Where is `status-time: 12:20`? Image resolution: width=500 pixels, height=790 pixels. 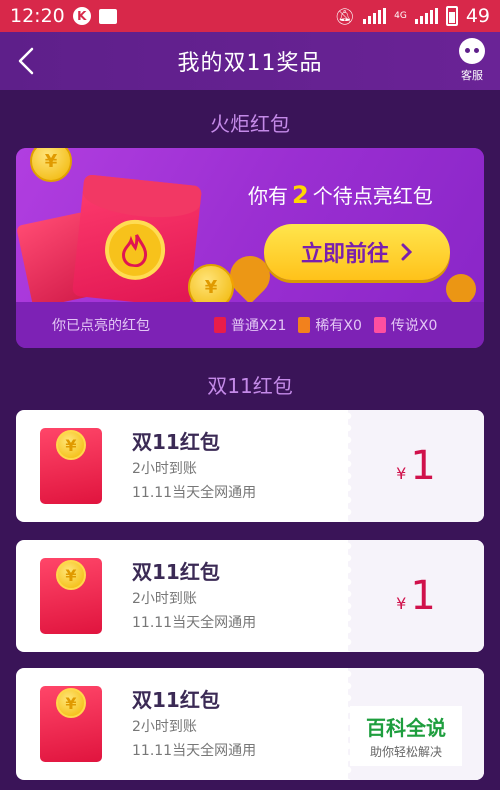
status-time: 12:20 is located at coordinates (37, 16).